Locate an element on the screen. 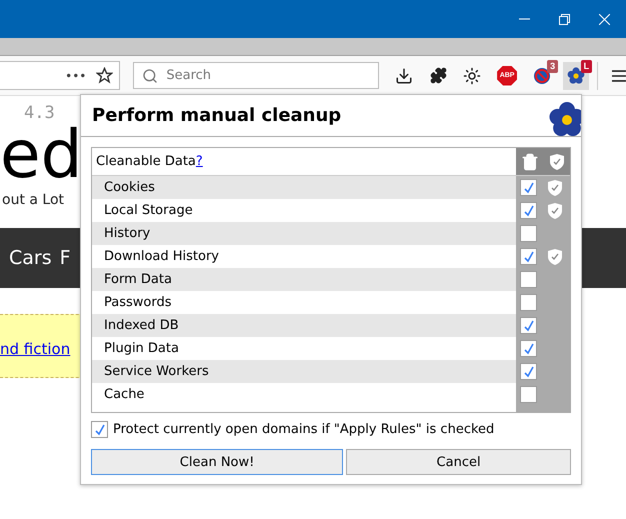 This screenshot has height=519, width=626. close-icon is located at coordinates (604, 19).